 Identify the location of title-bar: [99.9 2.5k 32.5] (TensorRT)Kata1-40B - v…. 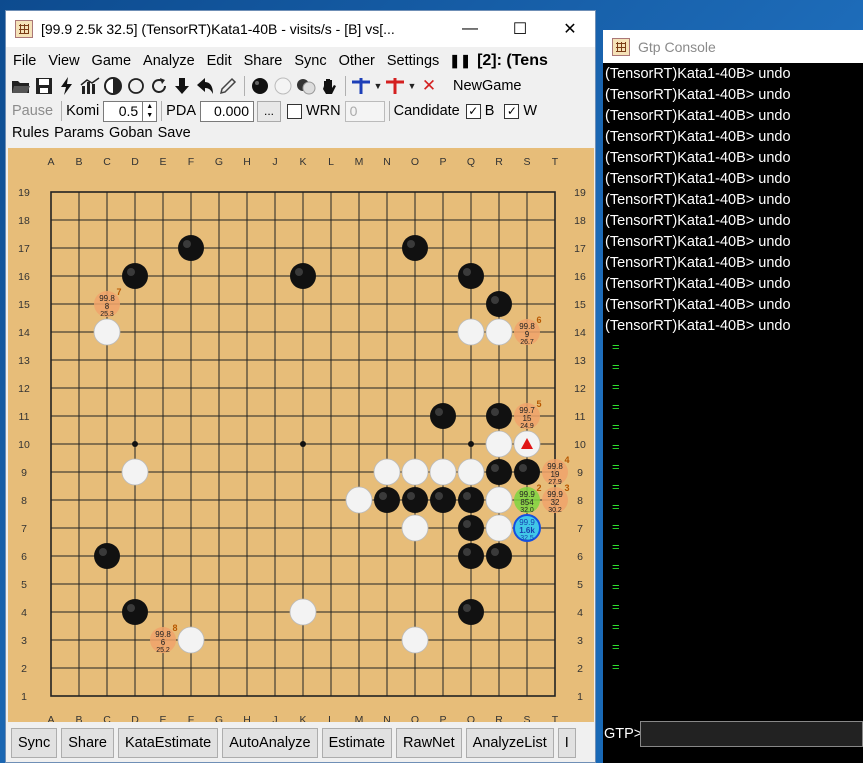
(300, 29).